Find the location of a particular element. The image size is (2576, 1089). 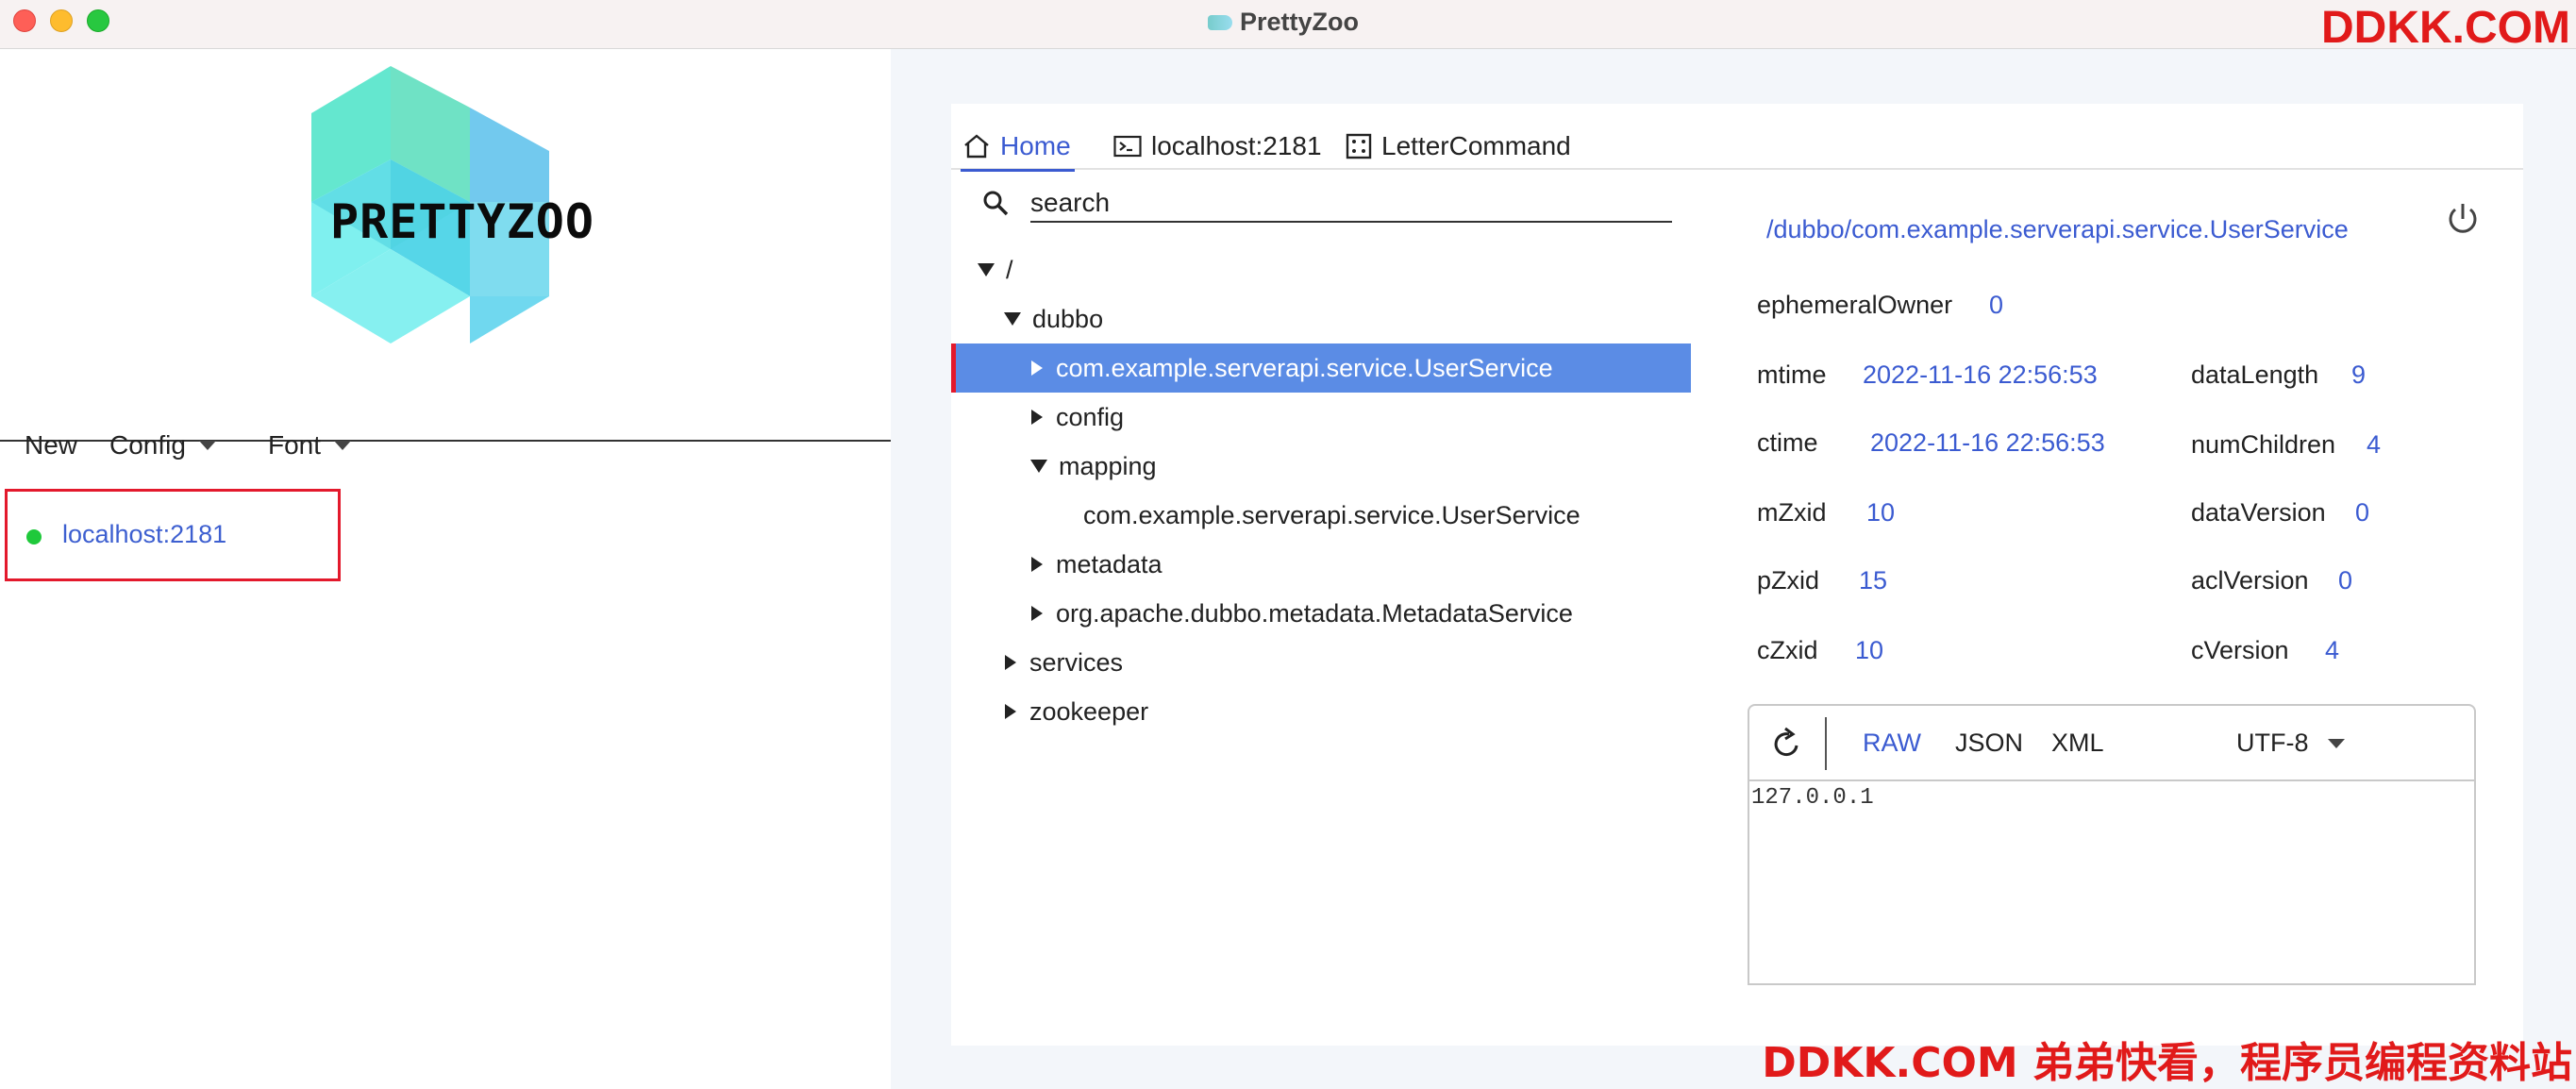

tab-bar: Home localhost:2181 LetterCommand is located at coordinates (1737, 147).